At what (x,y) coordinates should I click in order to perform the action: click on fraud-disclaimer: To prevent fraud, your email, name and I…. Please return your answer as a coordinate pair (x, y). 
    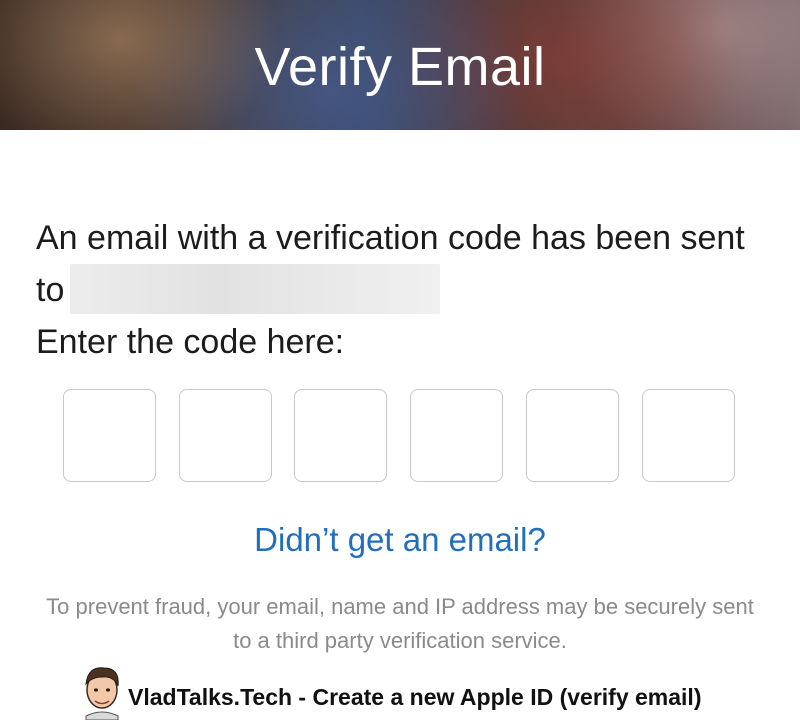
    Looking at the image, I should click on (400, 623).